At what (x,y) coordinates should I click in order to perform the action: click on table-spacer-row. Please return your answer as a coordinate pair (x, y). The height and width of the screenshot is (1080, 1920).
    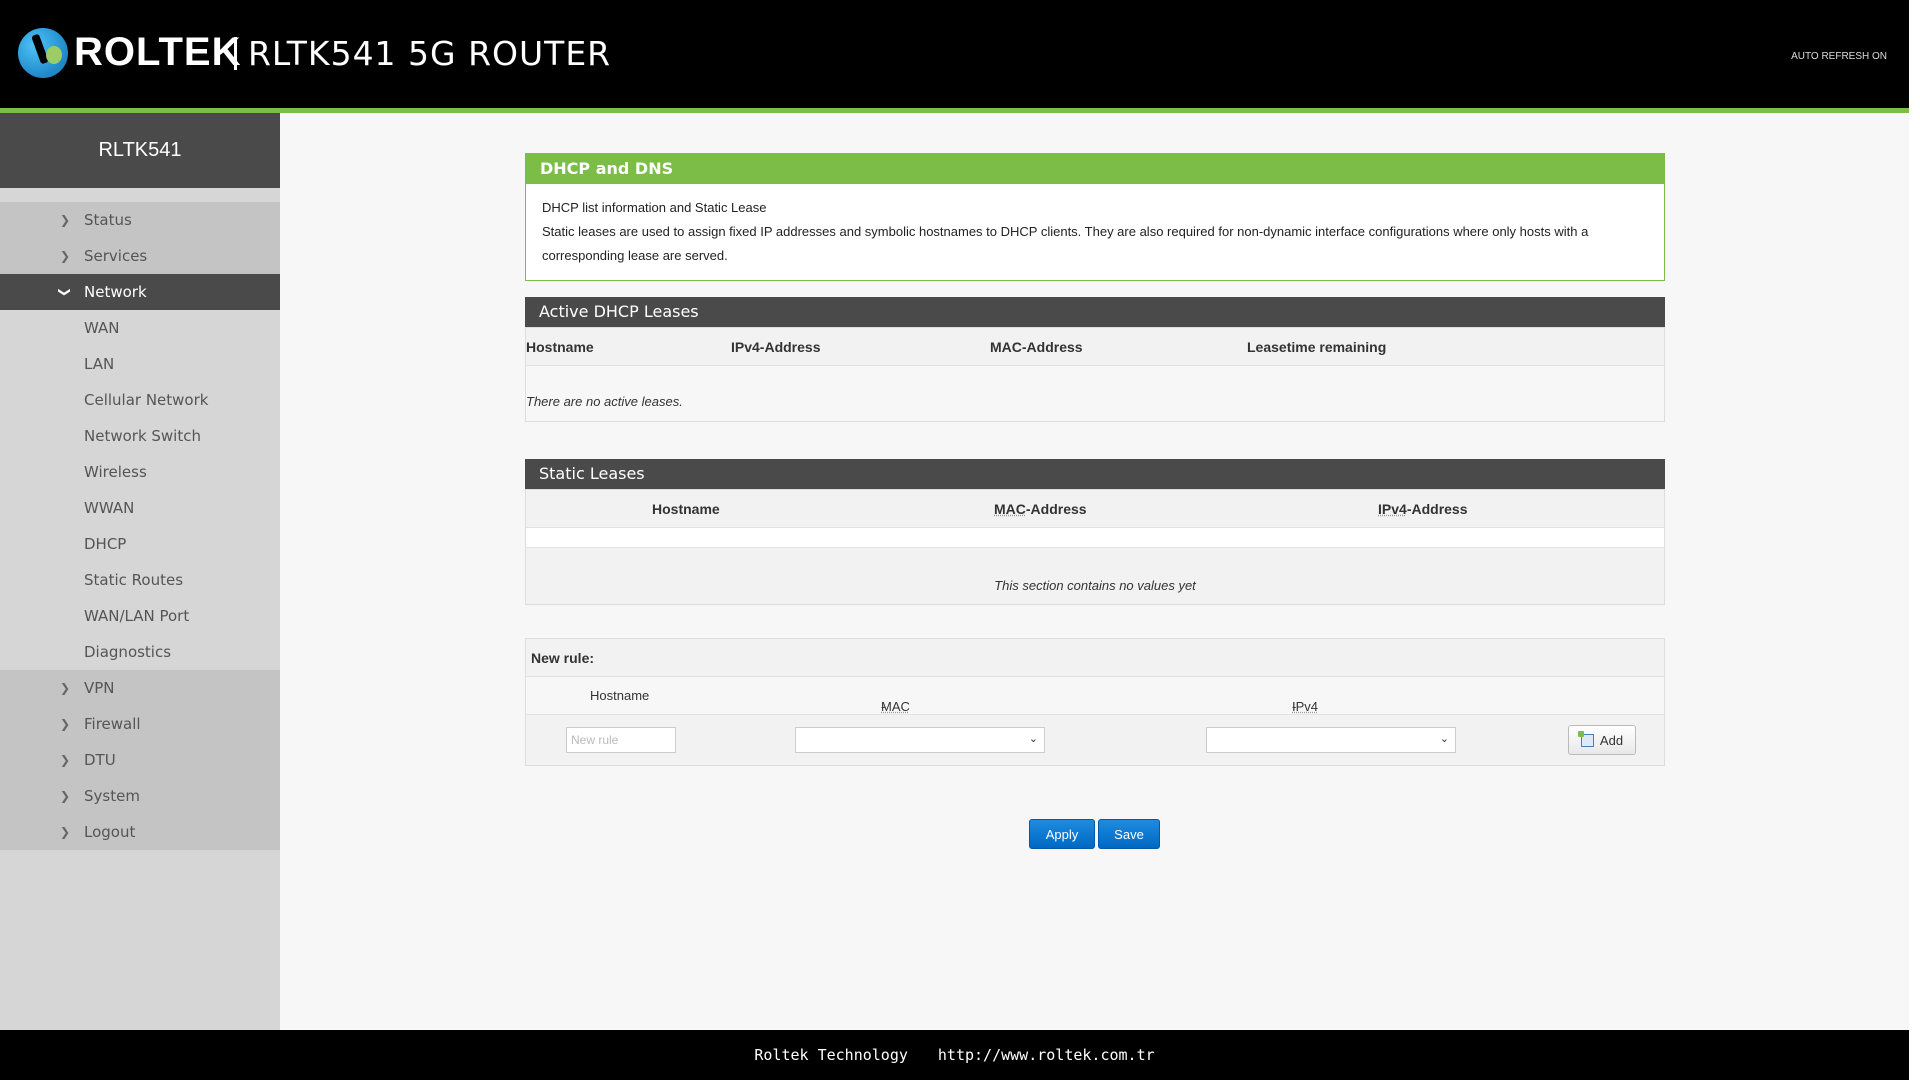
    Looking at the image, I should click on (1095, 538).